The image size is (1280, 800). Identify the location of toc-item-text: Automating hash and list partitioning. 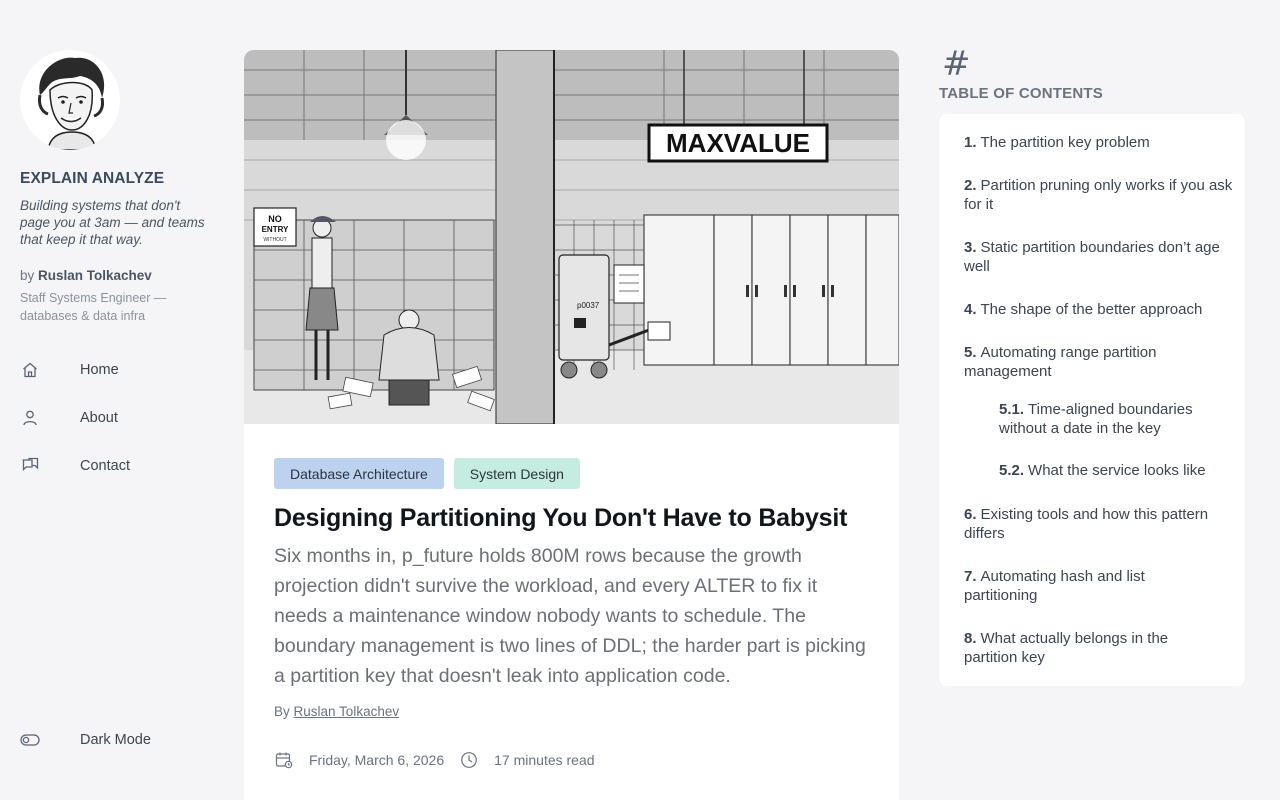
(1054, 586).